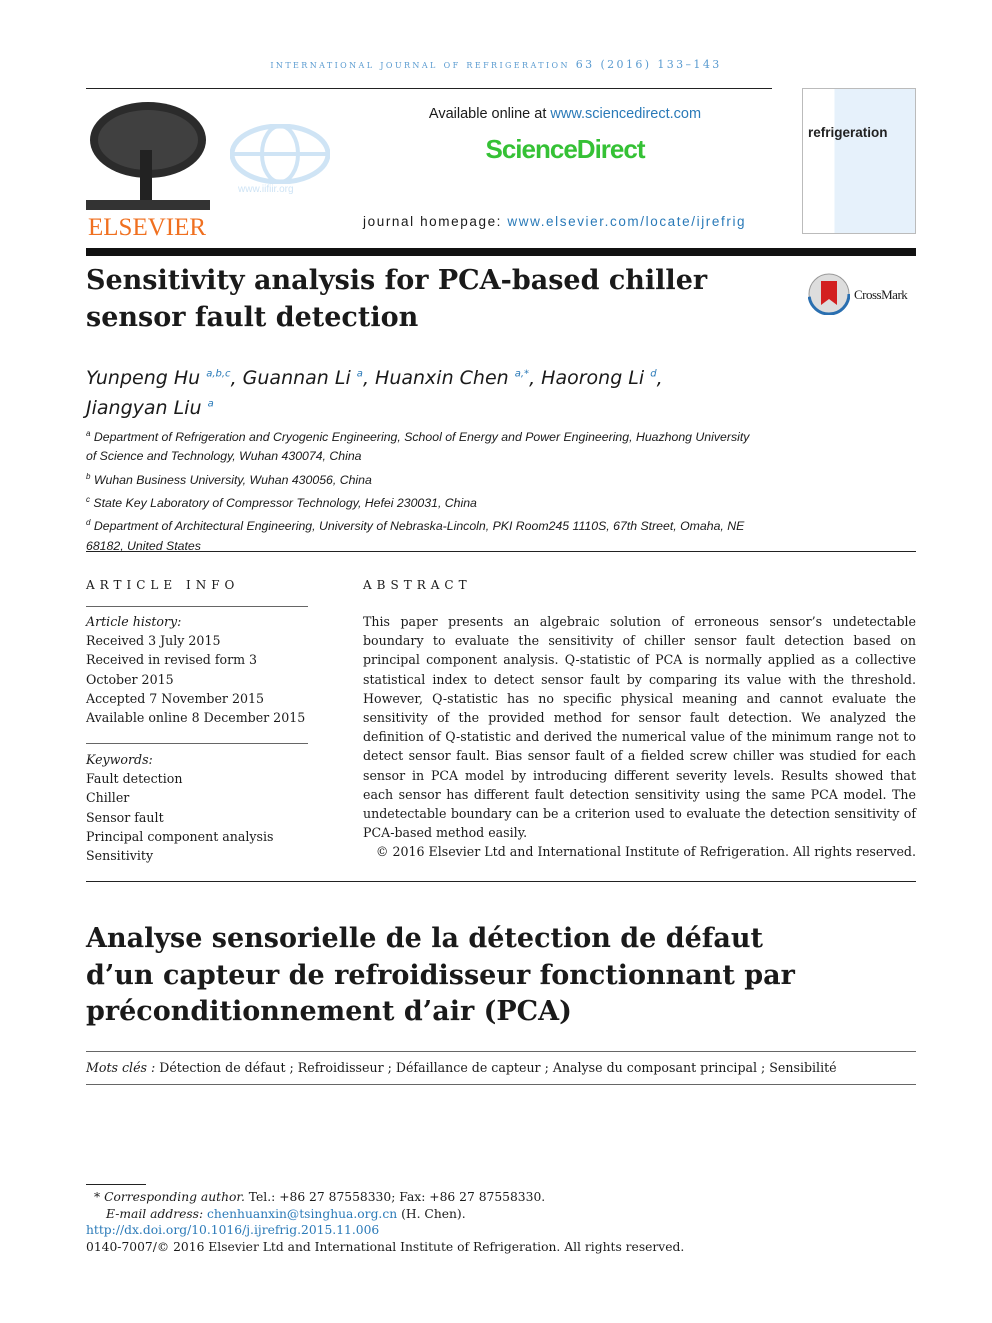 The image size is (992, 1323). What do you see at coordinates (155, 1214) in the screenshot?
I see `email-label: E-mail address:` at bounding box center [155, 1214].